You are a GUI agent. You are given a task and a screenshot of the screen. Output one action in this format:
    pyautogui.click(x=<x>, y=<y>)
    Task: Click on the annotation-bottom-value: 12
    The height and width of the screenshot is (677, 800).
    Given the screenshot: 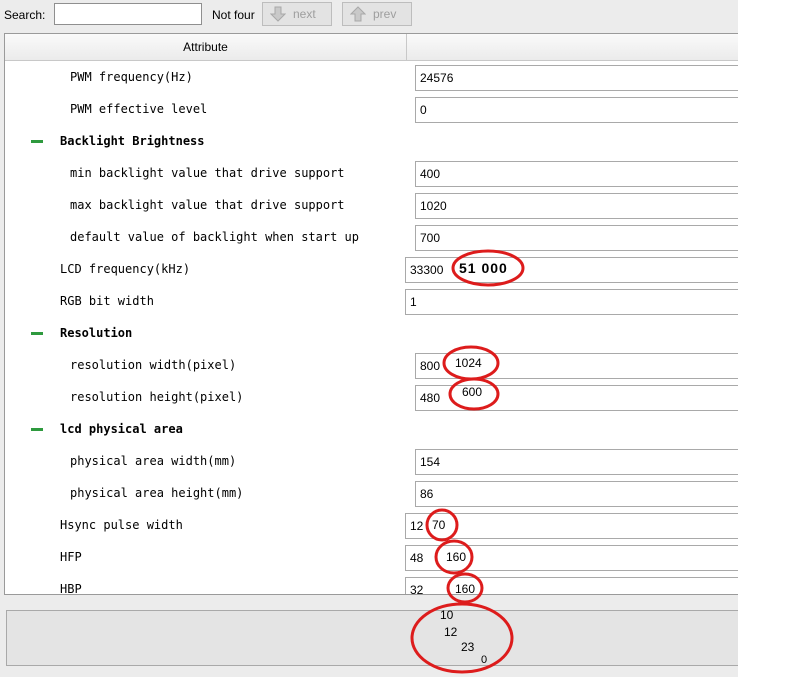 What is the action you would take?
    pyautogui.click(x=451, y=632)
    